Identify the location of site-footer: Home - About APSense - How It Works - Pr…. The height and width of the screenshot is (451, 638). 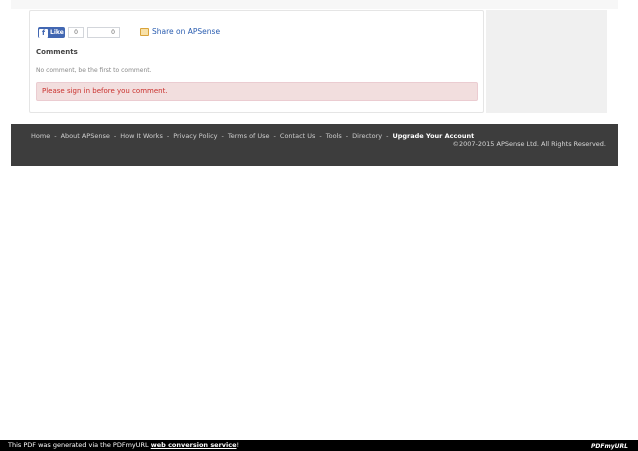
(314, 145).